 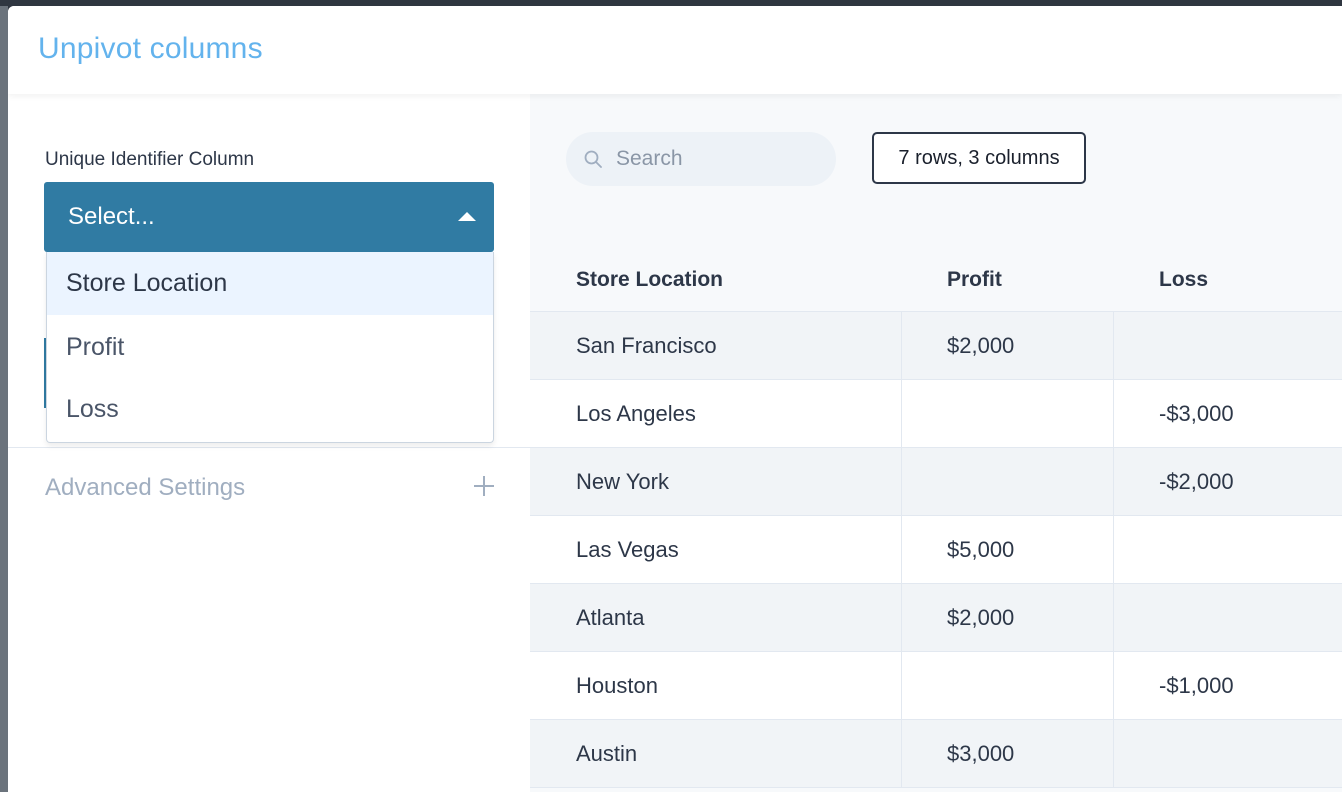 What do you see at coordinates (1196, 413) in the screenshot?
I see `table-cell: -$3,000` at bounding box center [1196, 413].